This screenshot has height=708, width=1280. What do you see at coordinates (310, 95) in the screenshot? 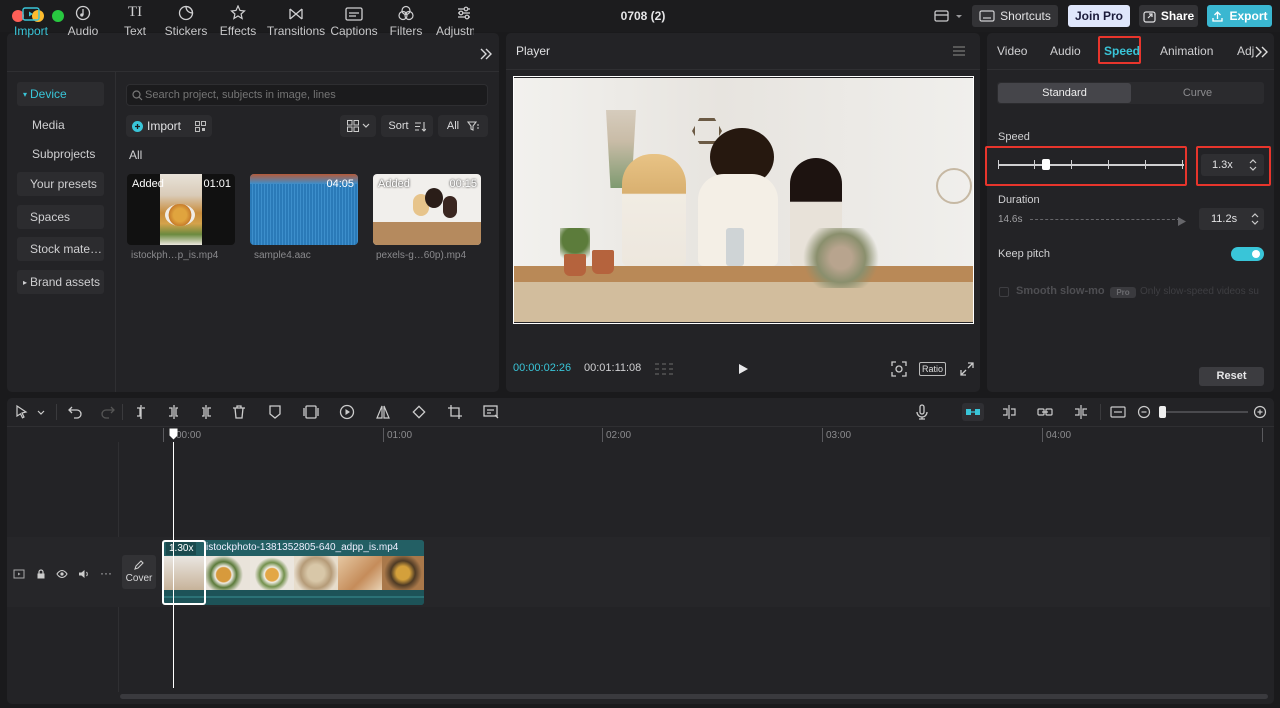
I see `search-input` at bounding box center [310, 95].